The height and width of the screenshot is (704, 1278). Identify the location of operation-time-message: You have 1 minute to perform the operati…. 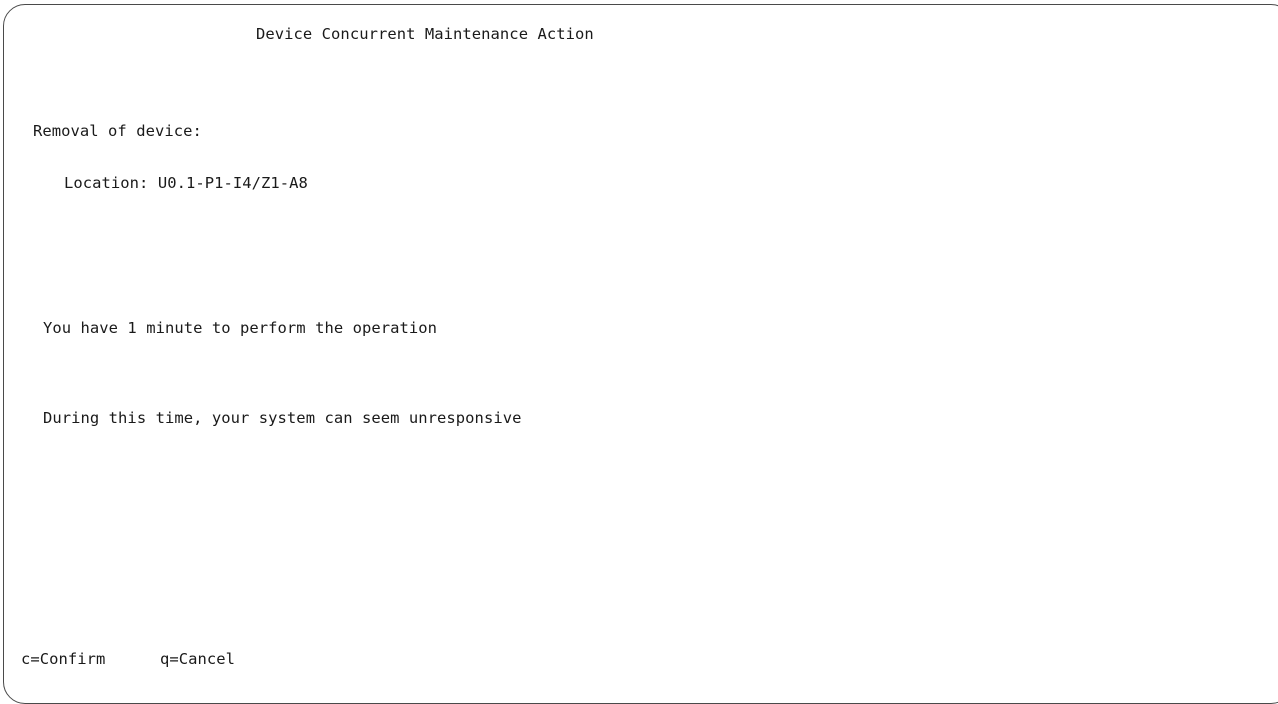
(240, 328).